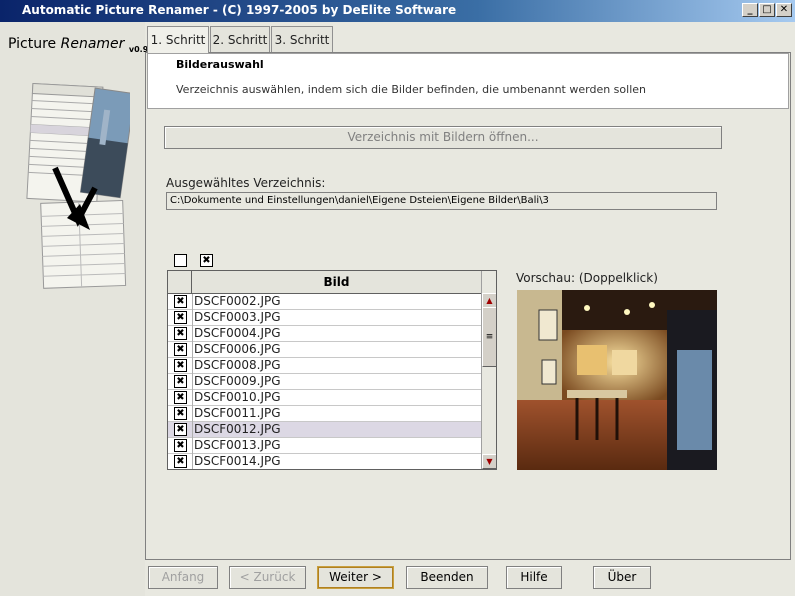 The height and width of the screenshot is (596, 795). What do you see at coordinates (488, 370) in the screenshot?
I see `vertical-scrollbar: ▲ ≡ ▼` at bounding box center [488, 370].